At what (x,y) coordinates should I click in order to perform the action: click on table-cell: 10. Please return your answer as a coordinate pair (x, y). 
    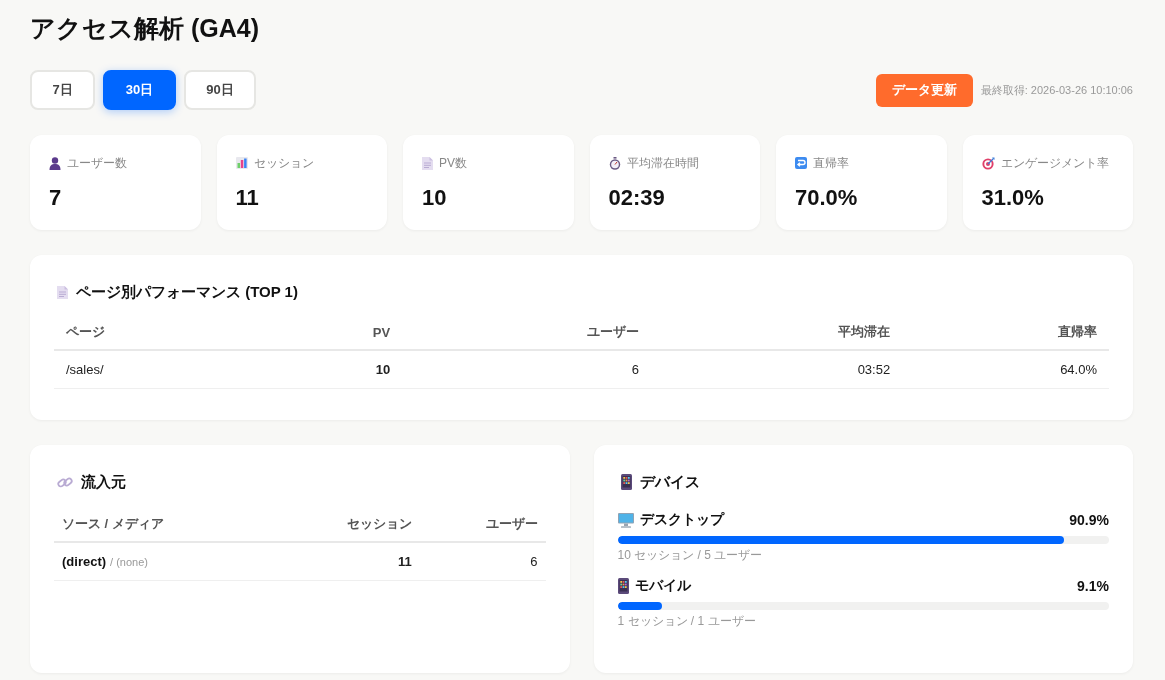
    Looking at the image, I should click on (328, 369).